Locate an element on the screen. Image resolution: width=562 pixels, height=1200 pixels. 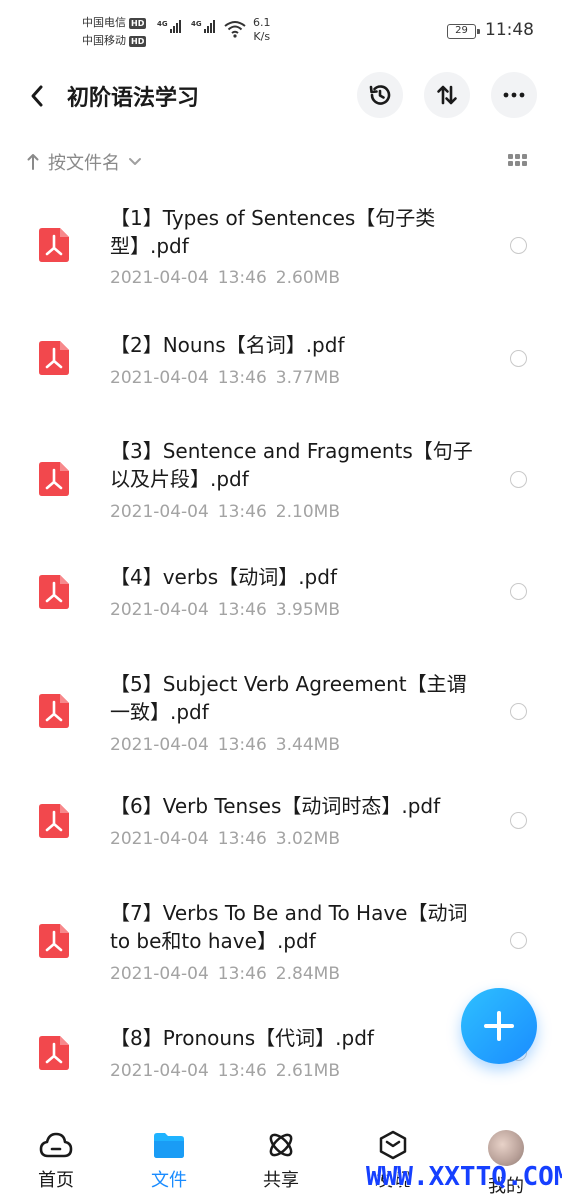
carrier-1: 中国电信 is located at coordinates (104, 22).